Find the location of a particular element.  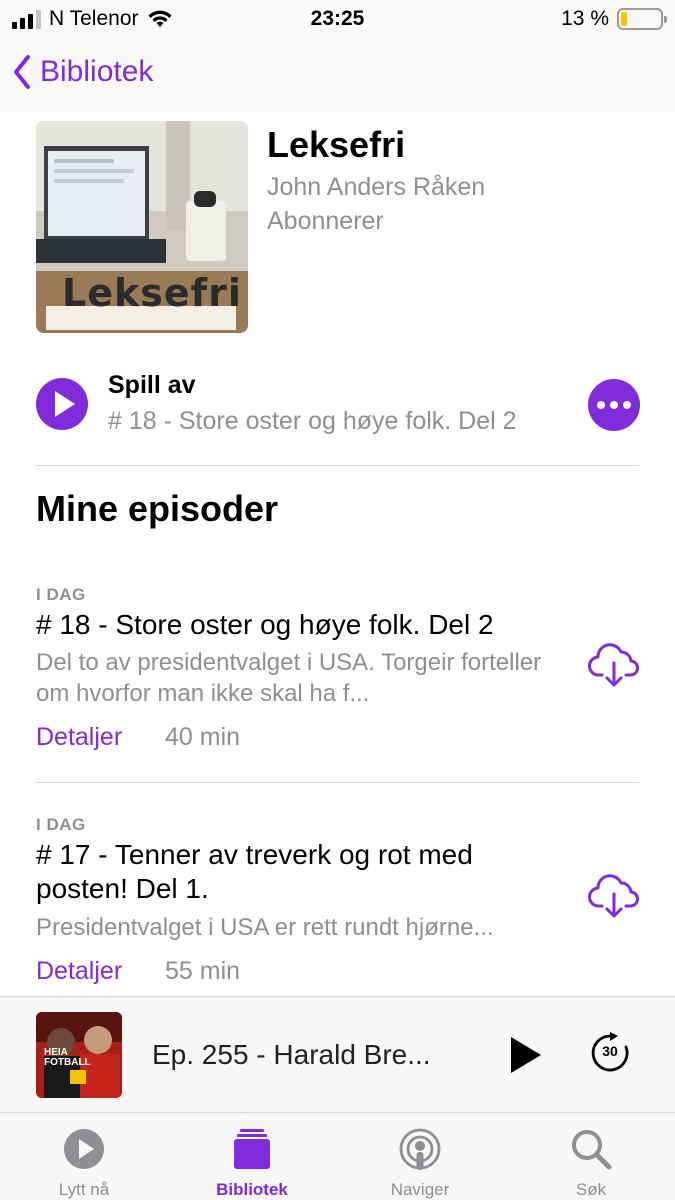

tab-label: Søk is located at coordinates (591, 1189).